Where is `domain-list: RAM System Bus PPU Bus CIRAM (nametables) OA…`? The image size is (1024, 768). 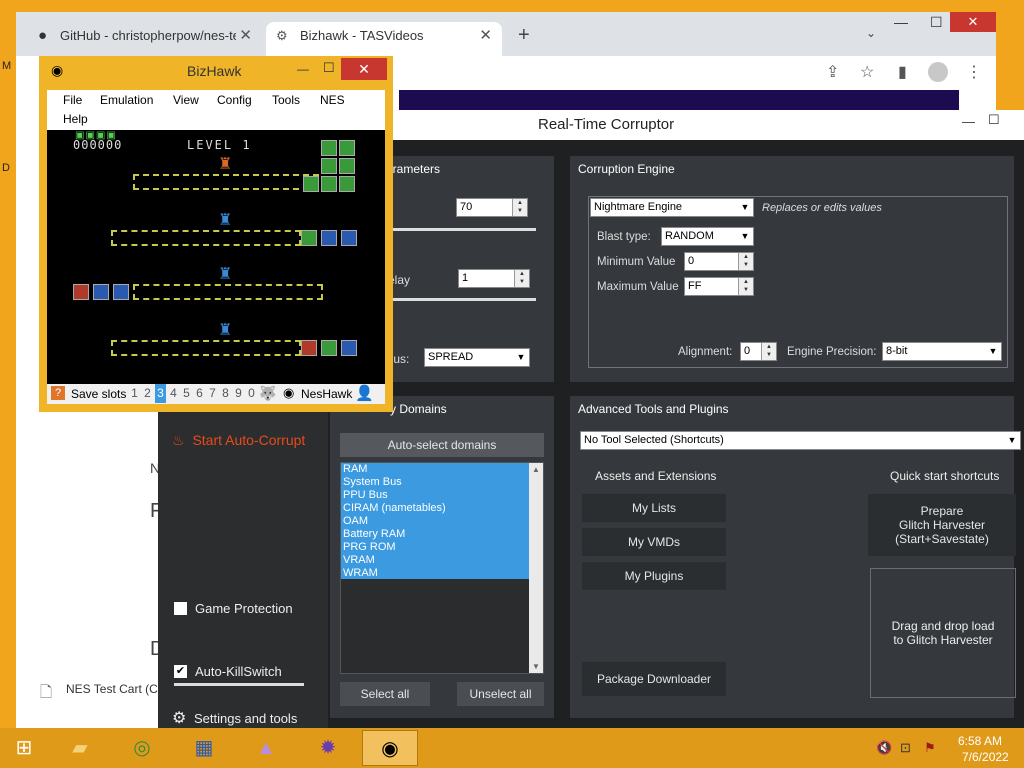 domain-list: RAM System Bus PPU Bus CIRAM (nametables) OA… is located at coordinates (442, 568).